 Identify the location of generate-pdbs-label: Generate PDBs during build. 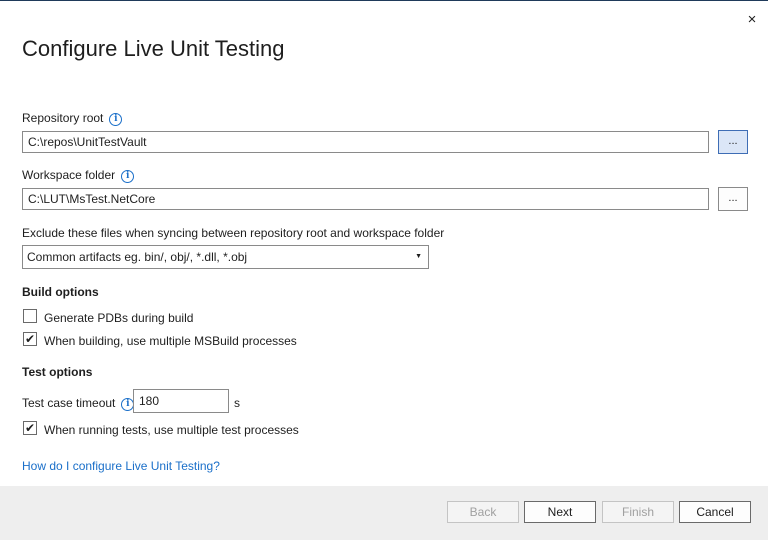
(119, 318).